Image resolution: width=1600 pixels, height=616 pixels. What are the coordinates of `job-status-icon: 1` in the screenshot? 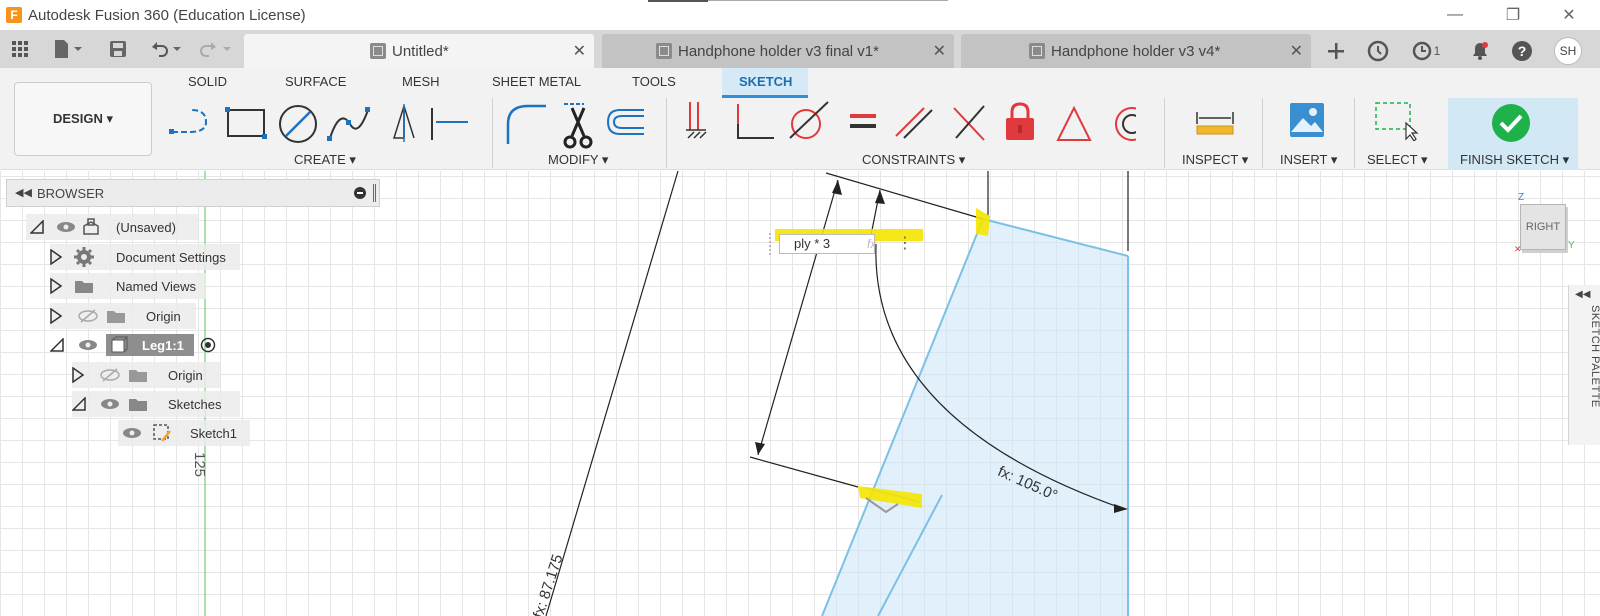 It's located at (1426, 51).